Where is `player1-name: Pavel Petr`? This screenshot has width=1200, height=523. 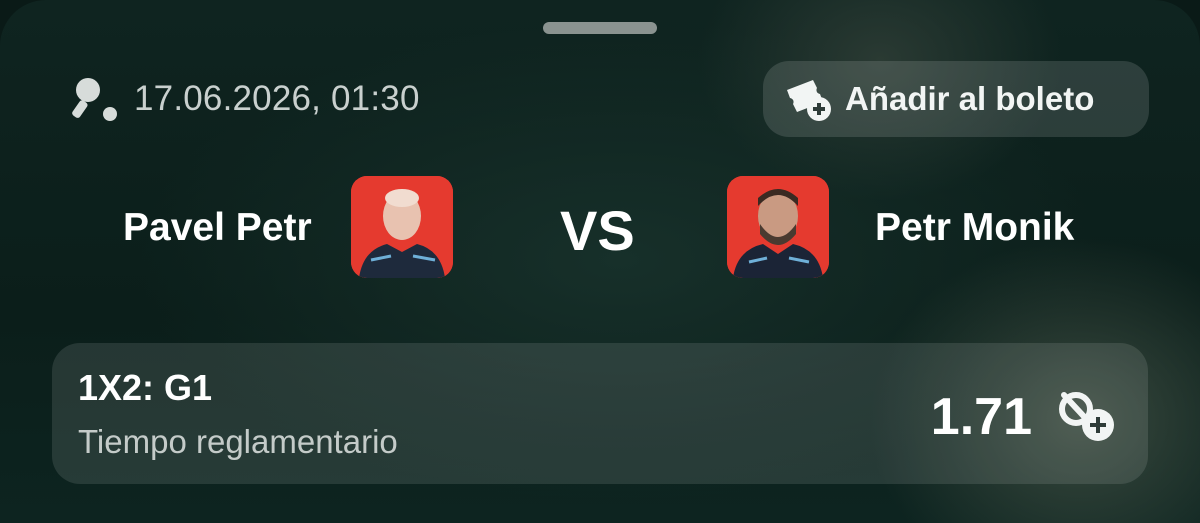
player1-name: Pavel Petr is located at coordinates (217, 227).